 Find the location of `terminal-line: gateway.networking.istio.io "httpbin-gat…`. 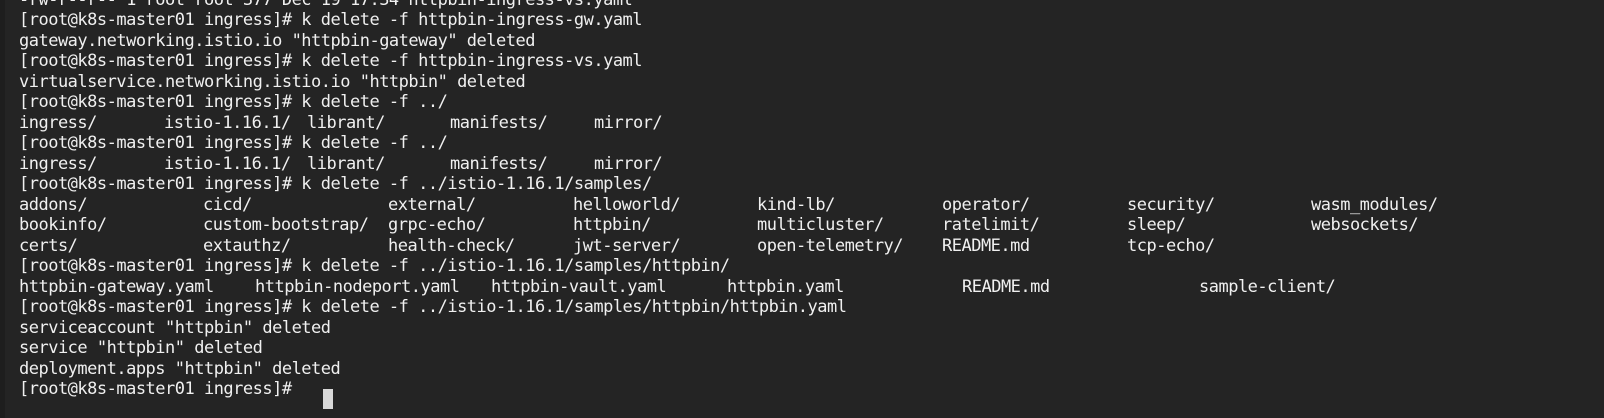

terminal-line: gateway.networking.istio.io "httpbin-gat… is located at coordinates (277, 41).